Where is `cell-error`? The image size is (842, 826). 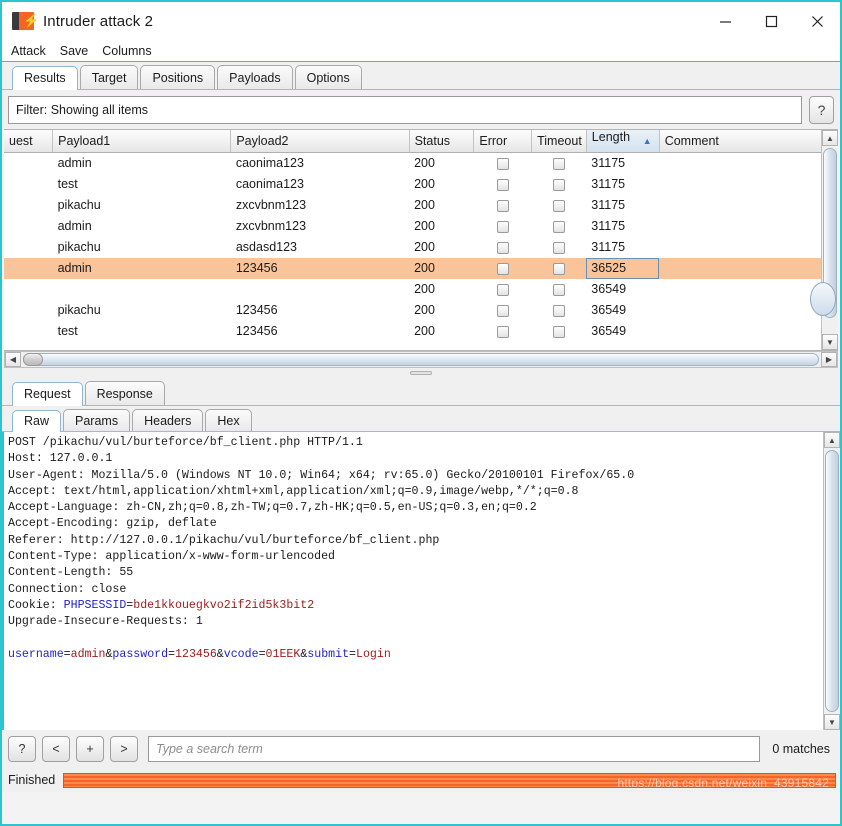 cell-error is located at coordinates (503, 226).